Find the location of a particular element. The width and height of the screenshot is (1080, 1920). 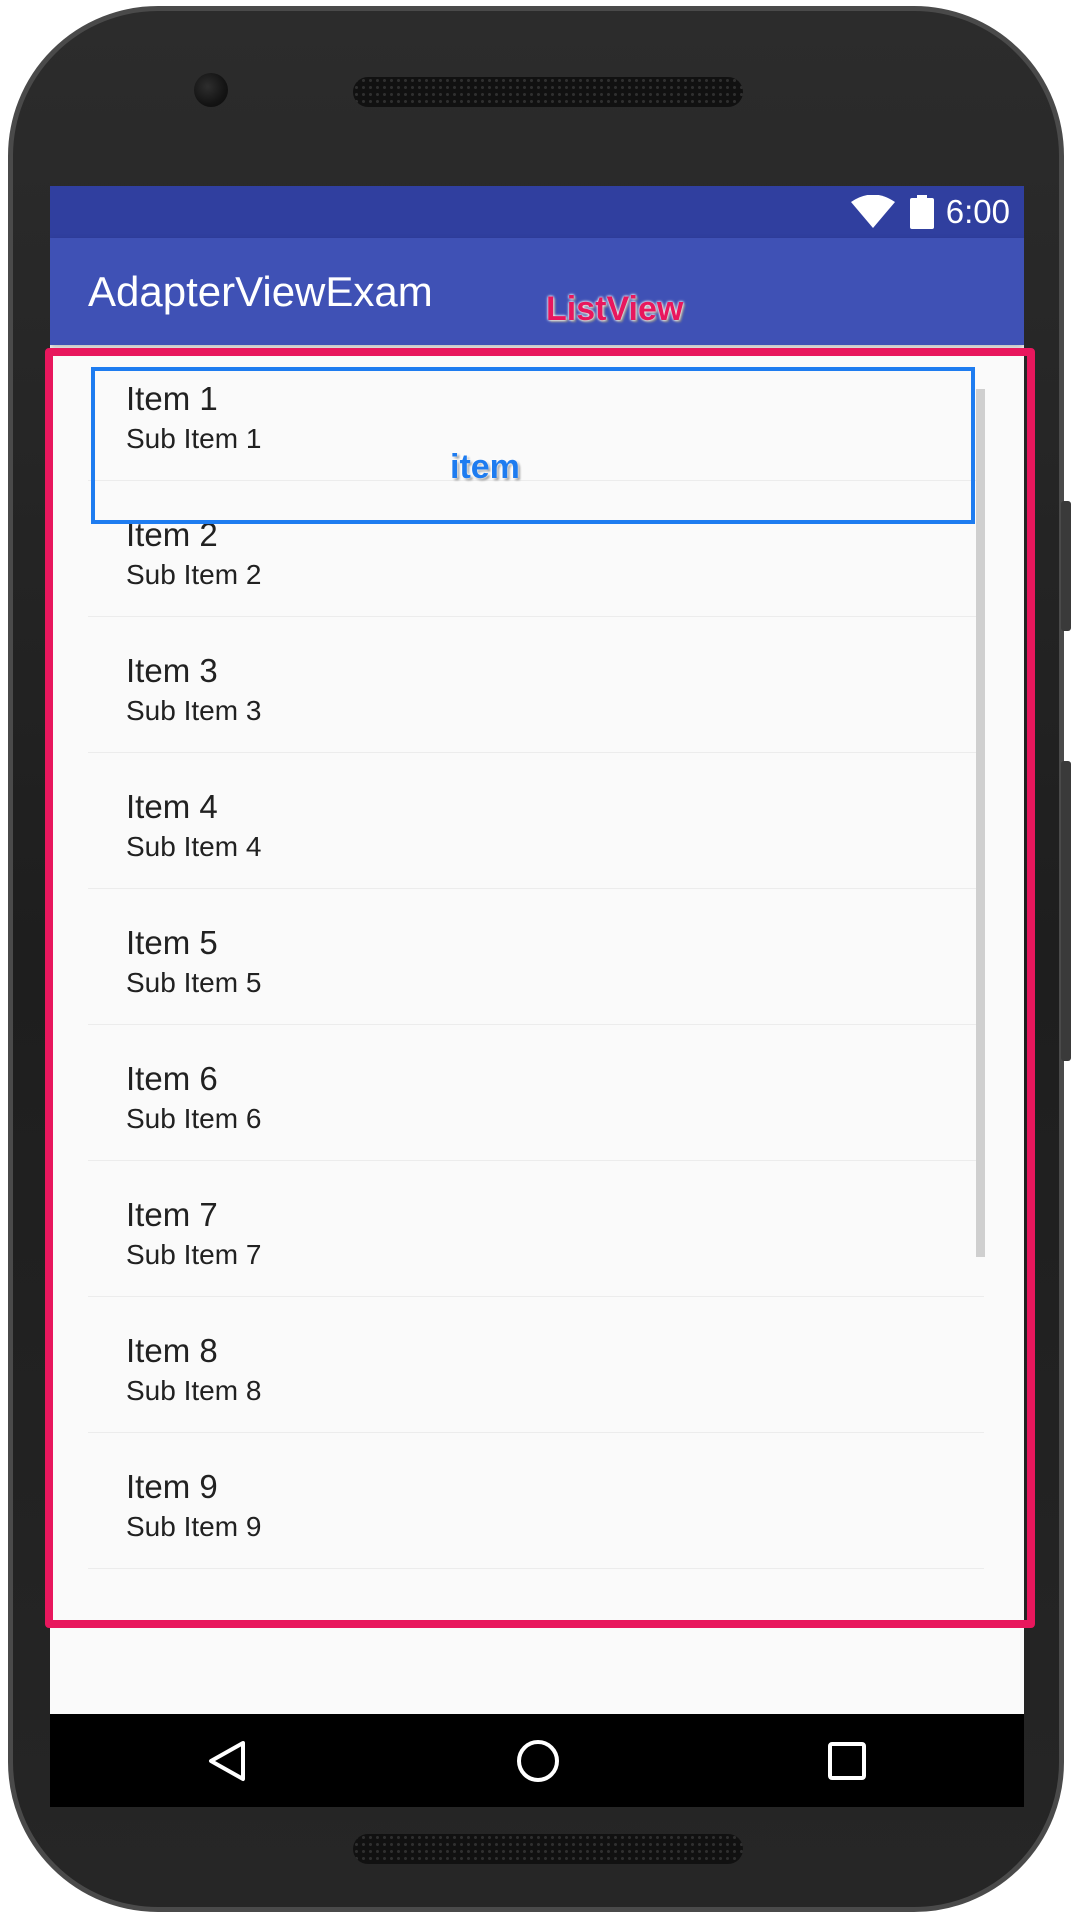

wifi-icon is located at coordinates (873, 212).